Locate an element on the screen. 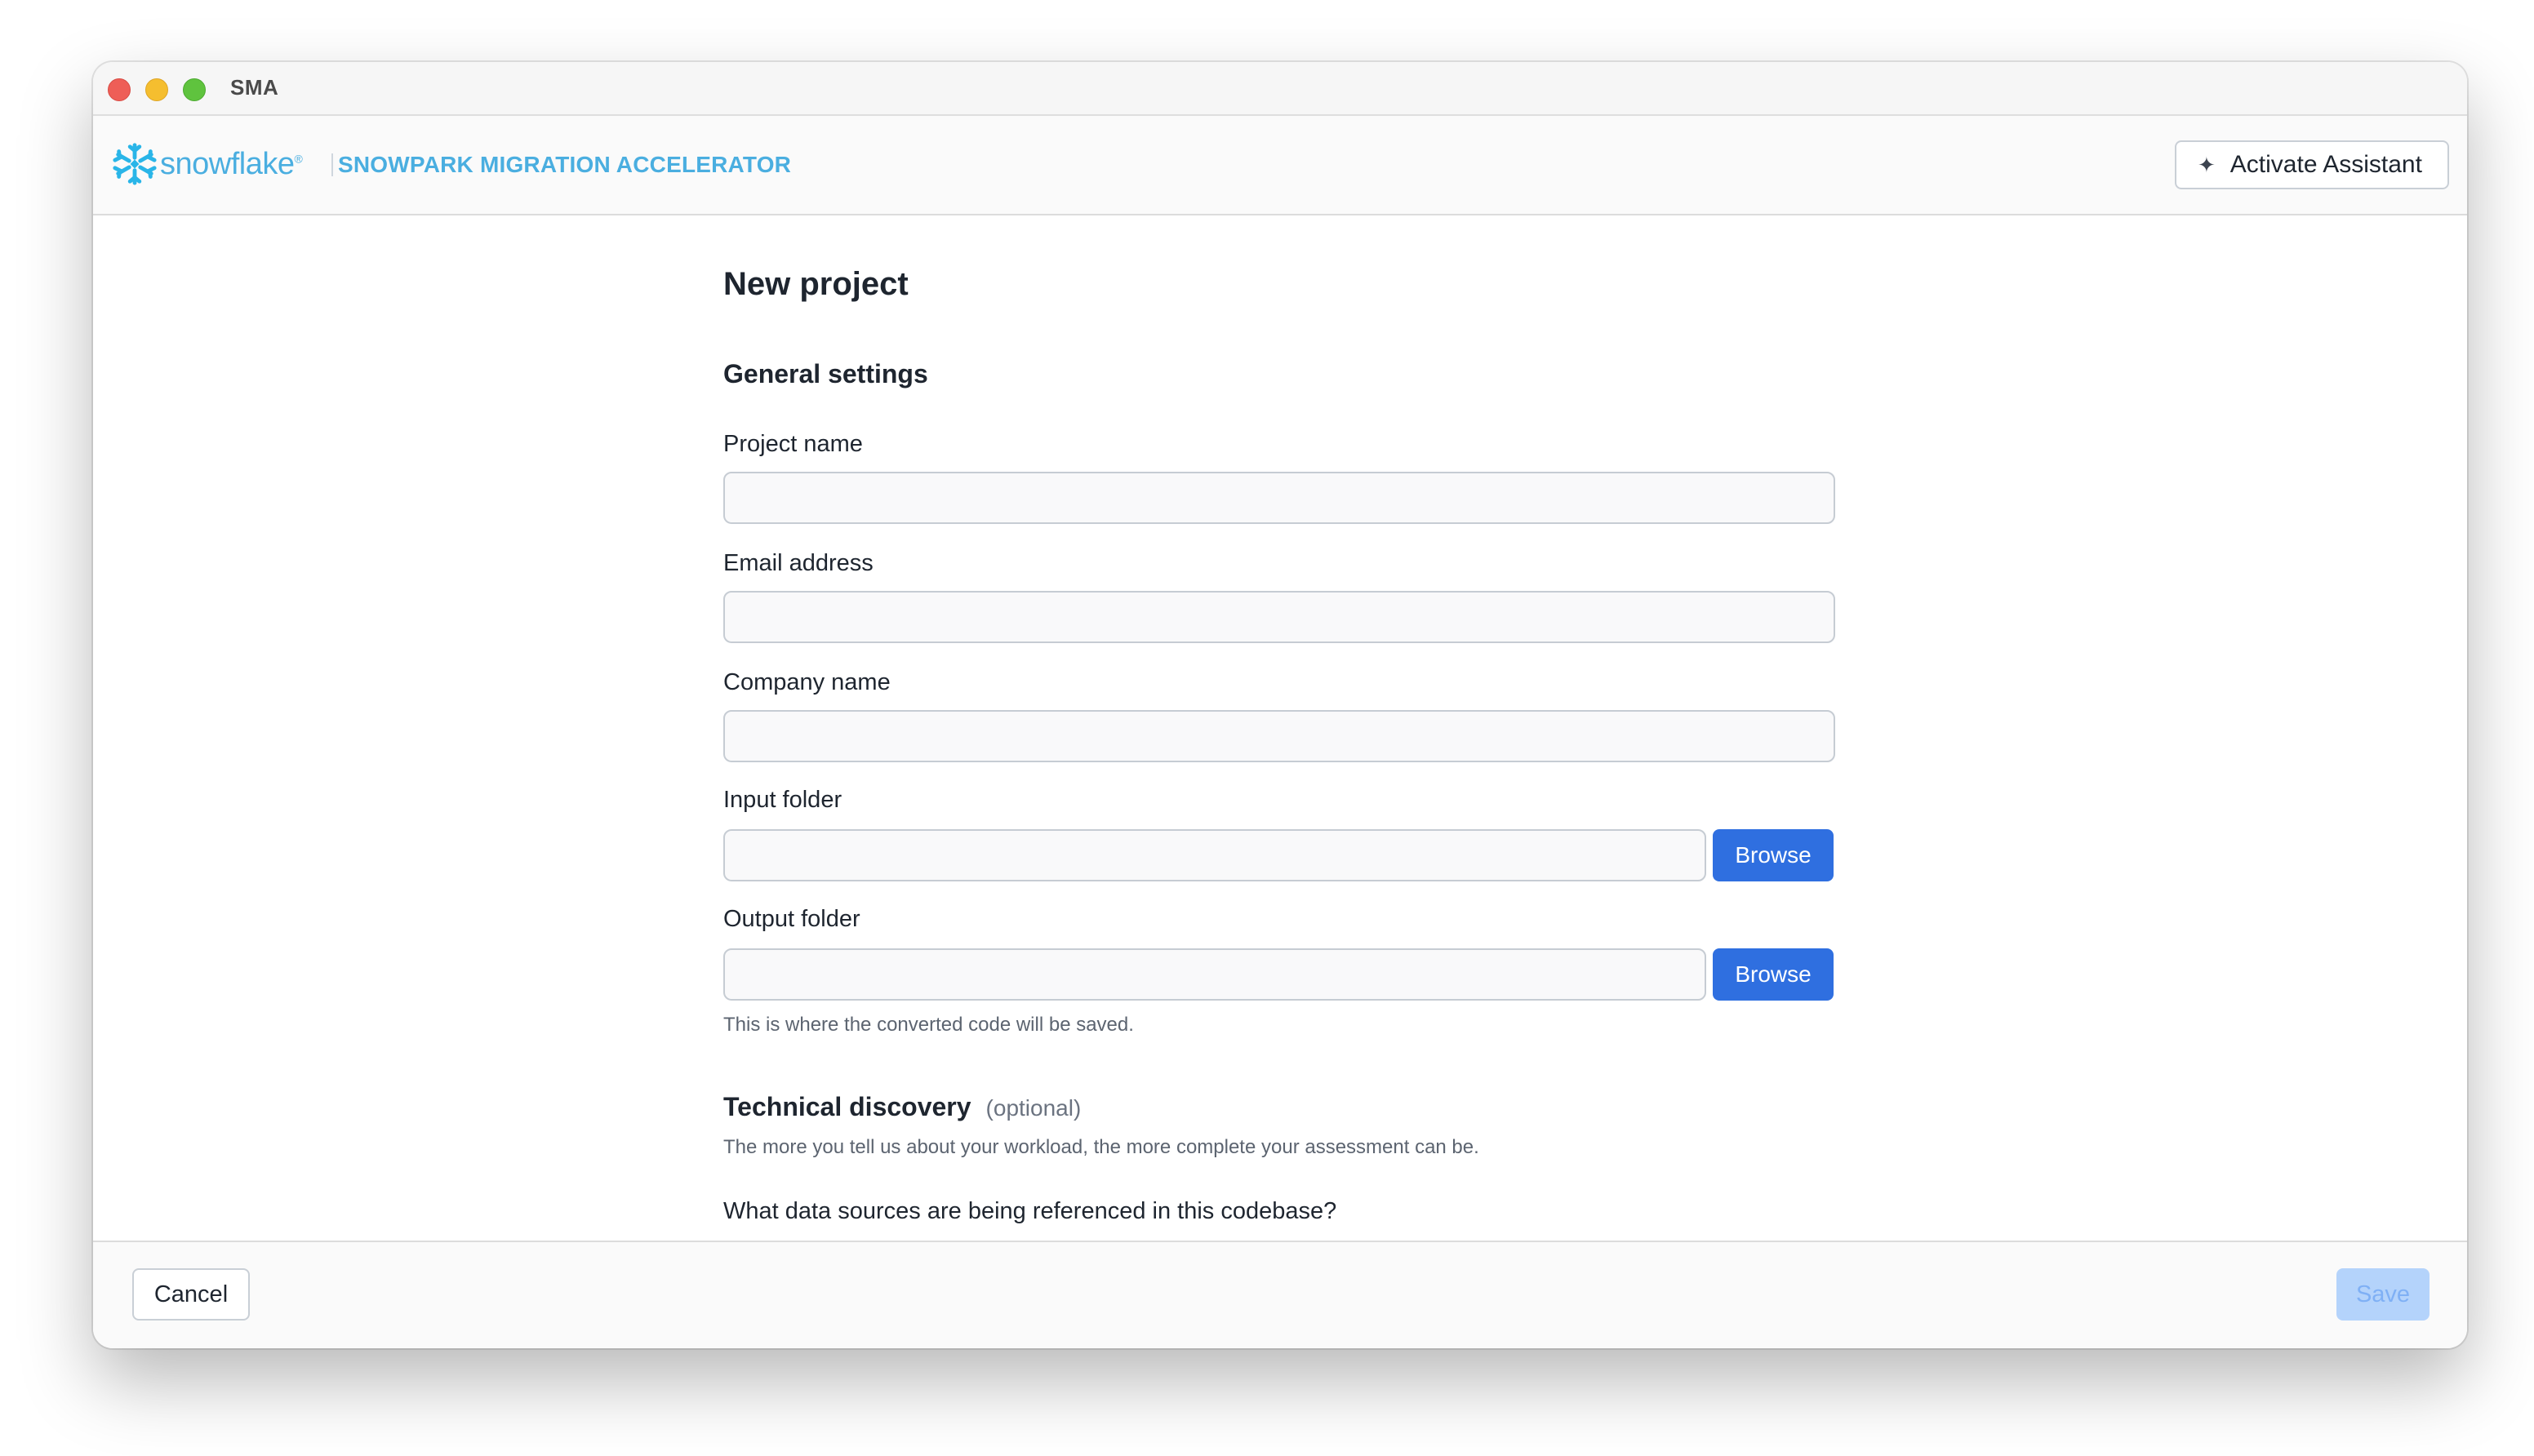 The height and width of the screenshot is (1456, 2534). general-settings-heading: General settings is located at coordinates (825, 373).